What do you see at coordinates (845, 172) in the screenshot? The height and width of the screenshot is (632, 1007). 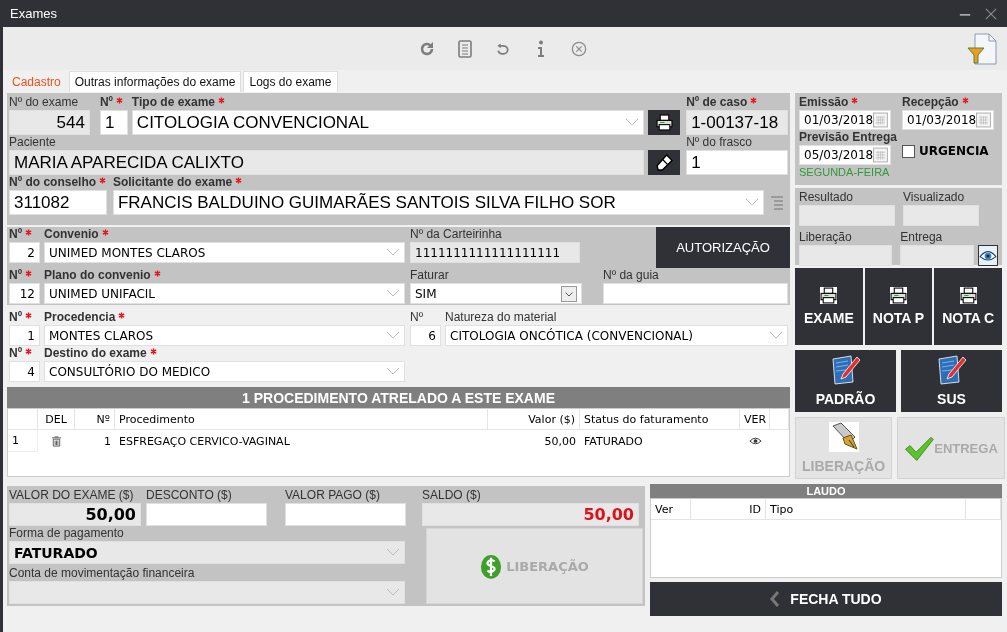 I see `weekday-text: SEGUNDA-FEIRA` at bounding box center [845, 172].